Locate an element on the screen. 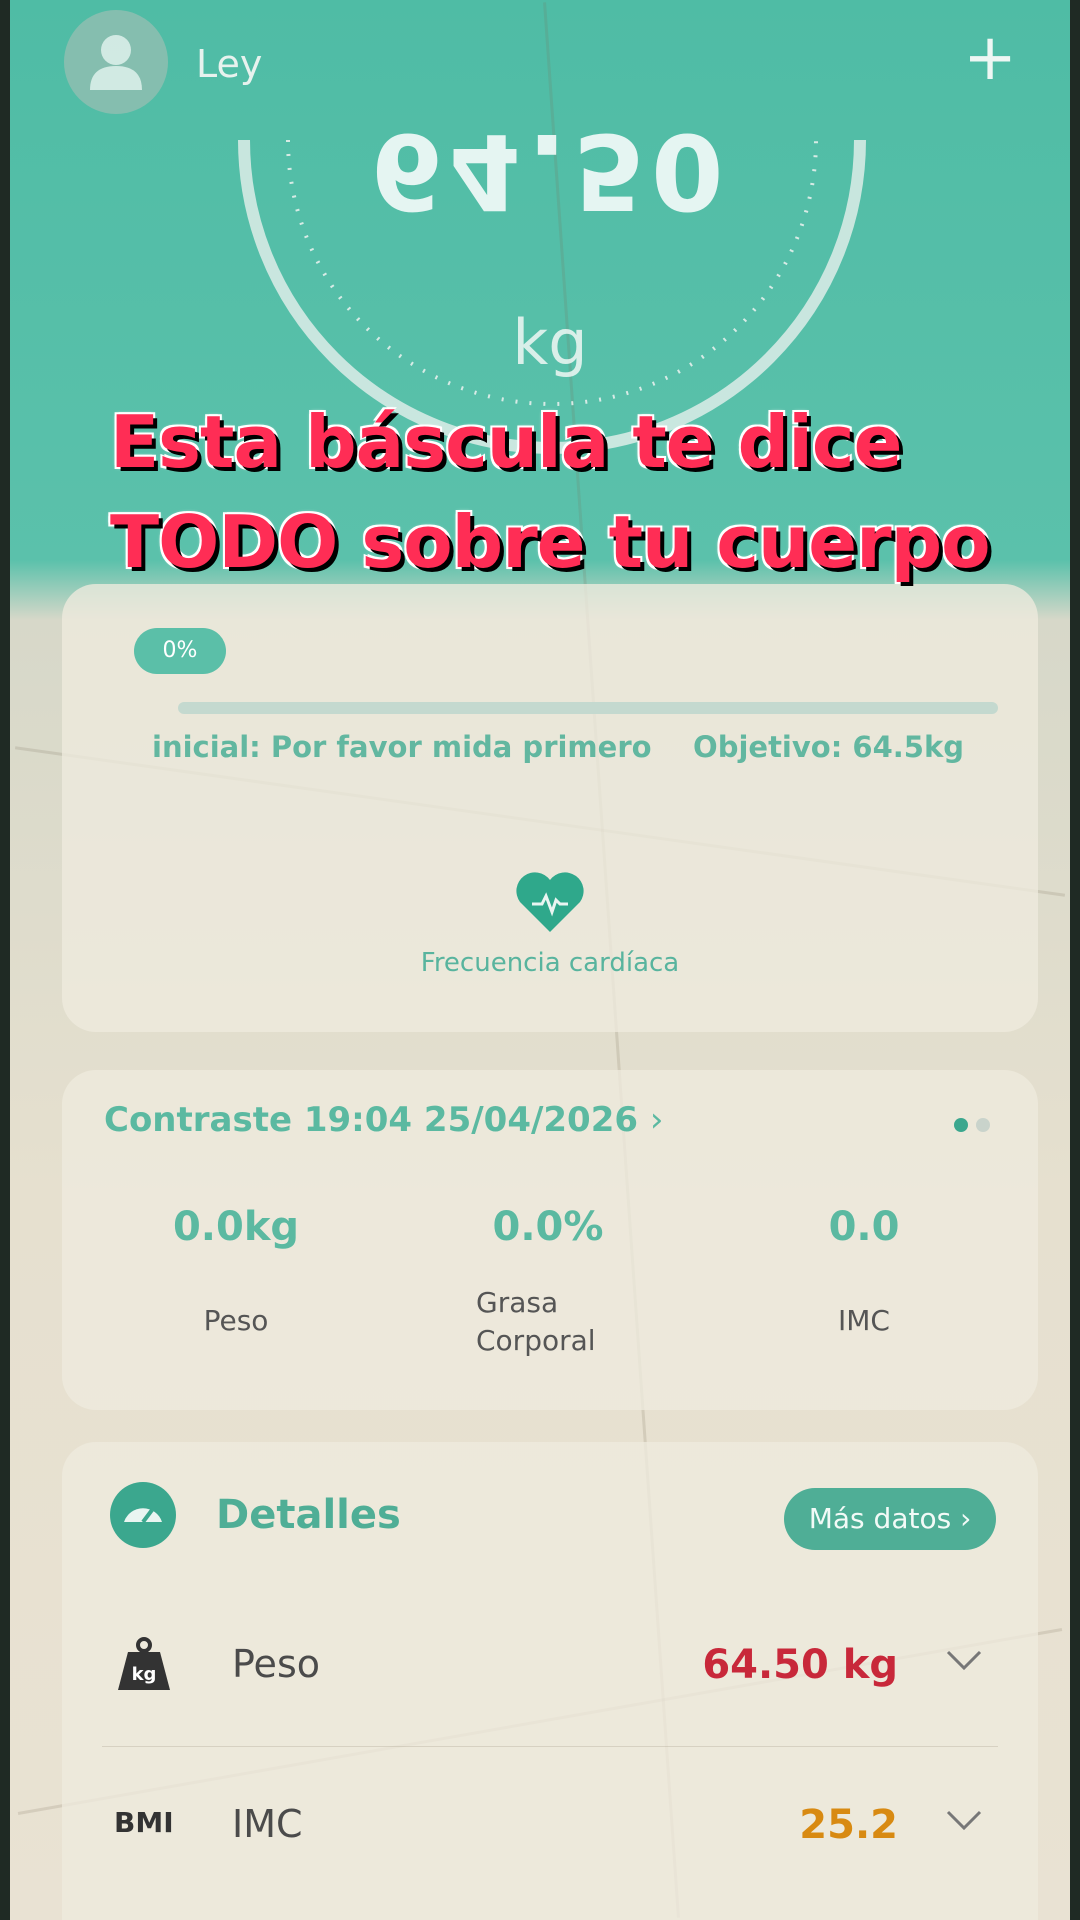 Image resolution: width=1080 pixels, height=1920 pixels. detail-row-value: 25.2 is located at coordinates (848, 1825).